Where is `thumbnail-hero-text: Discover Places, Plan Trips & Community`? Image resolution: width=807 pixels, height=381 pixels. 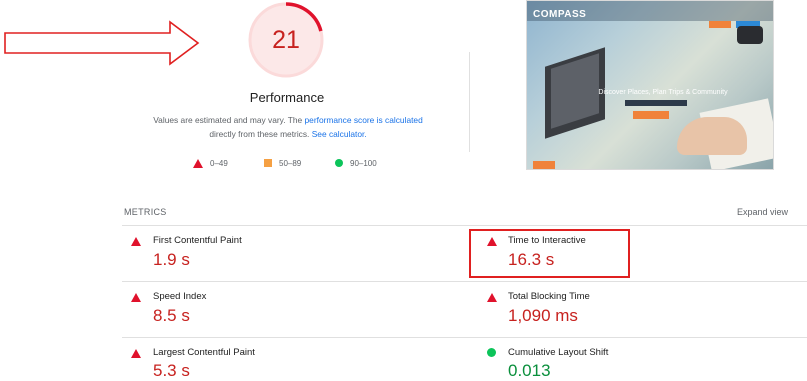 thumbnail-hero-text: Discover Places, Plan Trips & Community is located at coordinates (663, 92).